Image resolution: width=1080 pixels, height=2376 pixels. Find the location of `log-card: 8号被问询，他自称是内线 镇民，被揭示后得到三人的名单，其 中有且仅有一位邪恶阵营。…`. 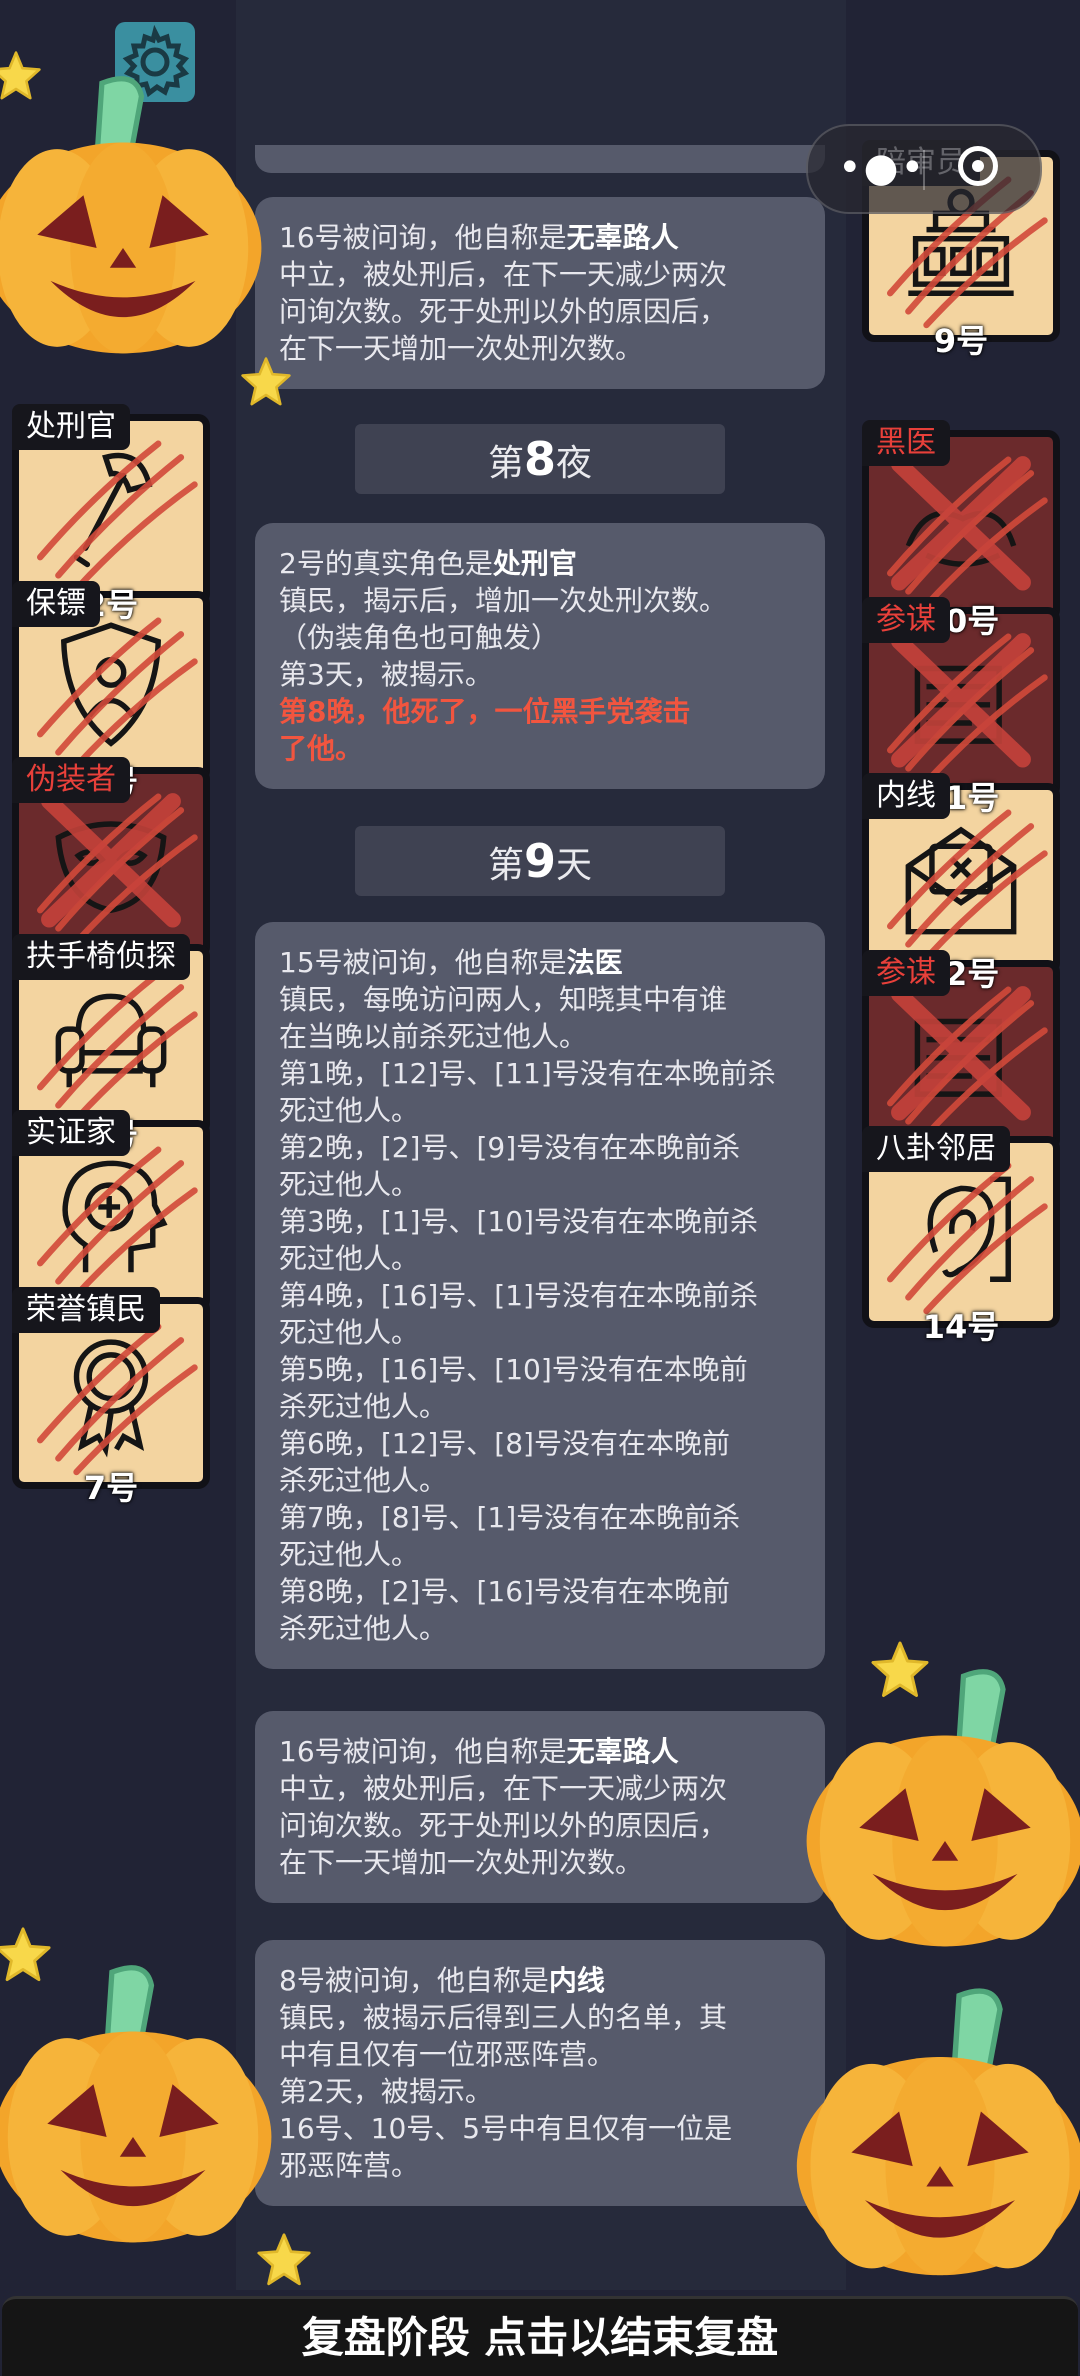

log-card: 8号被问询，他自称是内线 镇民，被揭示后得到三人的名单，其 中有且仅有一位邪恶阵营。… is located at coordinates (540, 2073).